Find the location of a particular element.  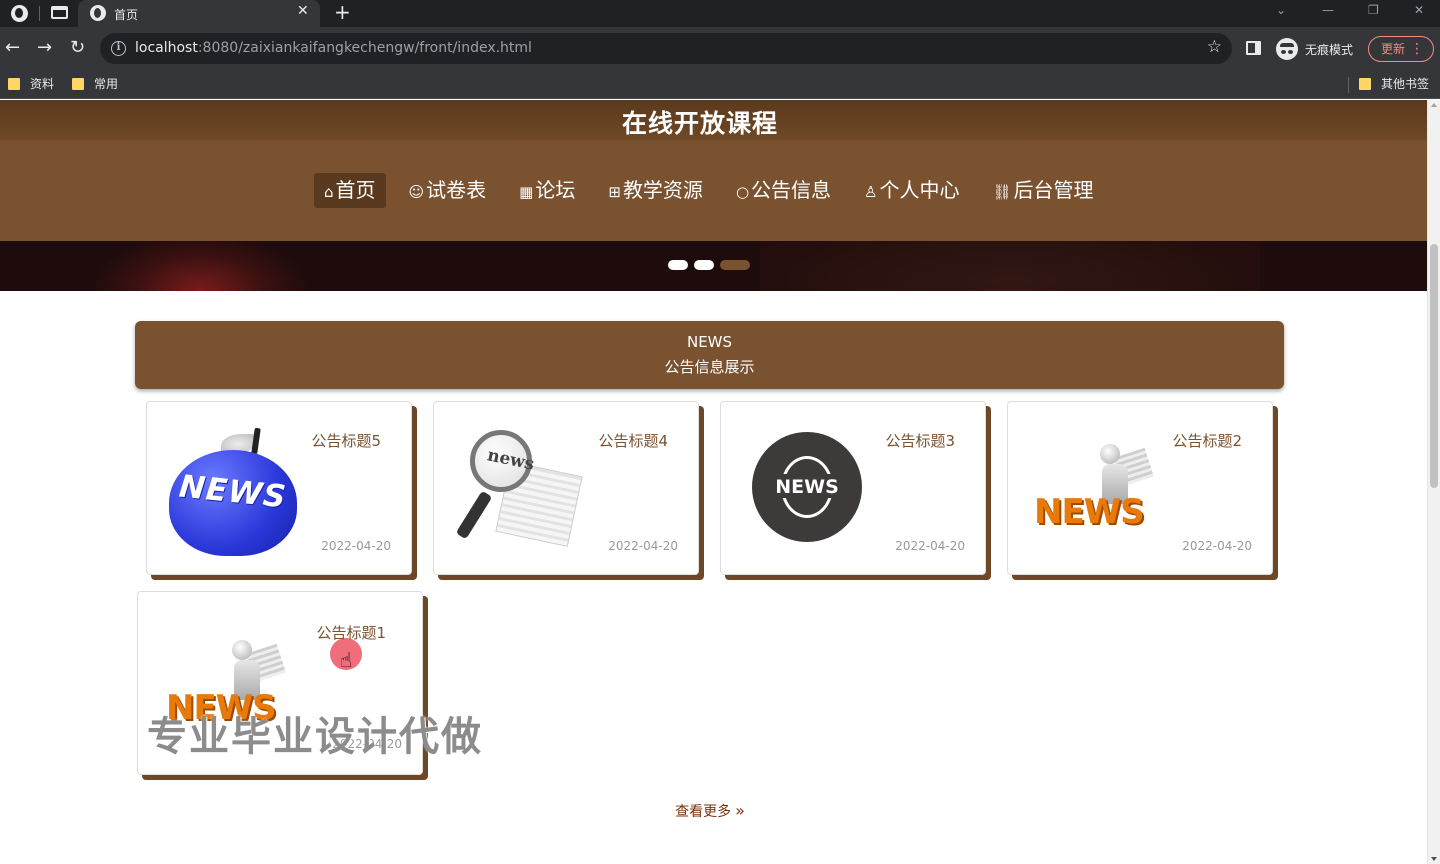

news-heading-cn: 公告信息展示 is located at coordinates (709, 367).